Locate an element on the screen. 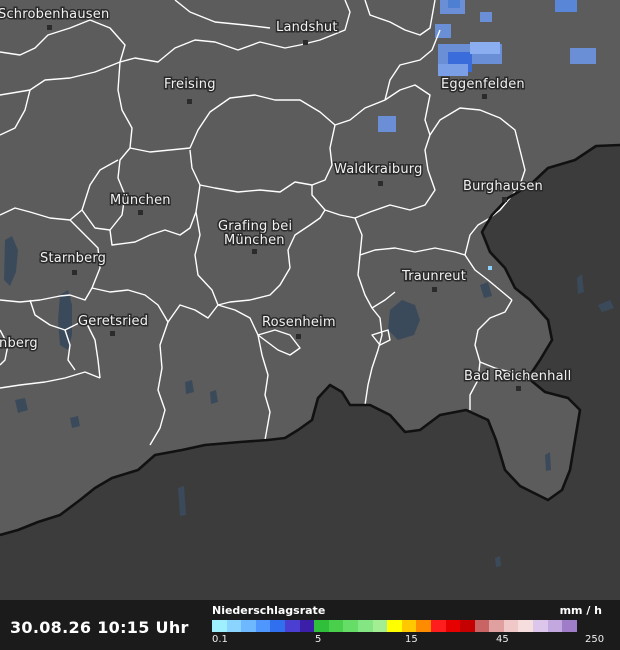  legend-color-scale is located at coordinates (394, 626).